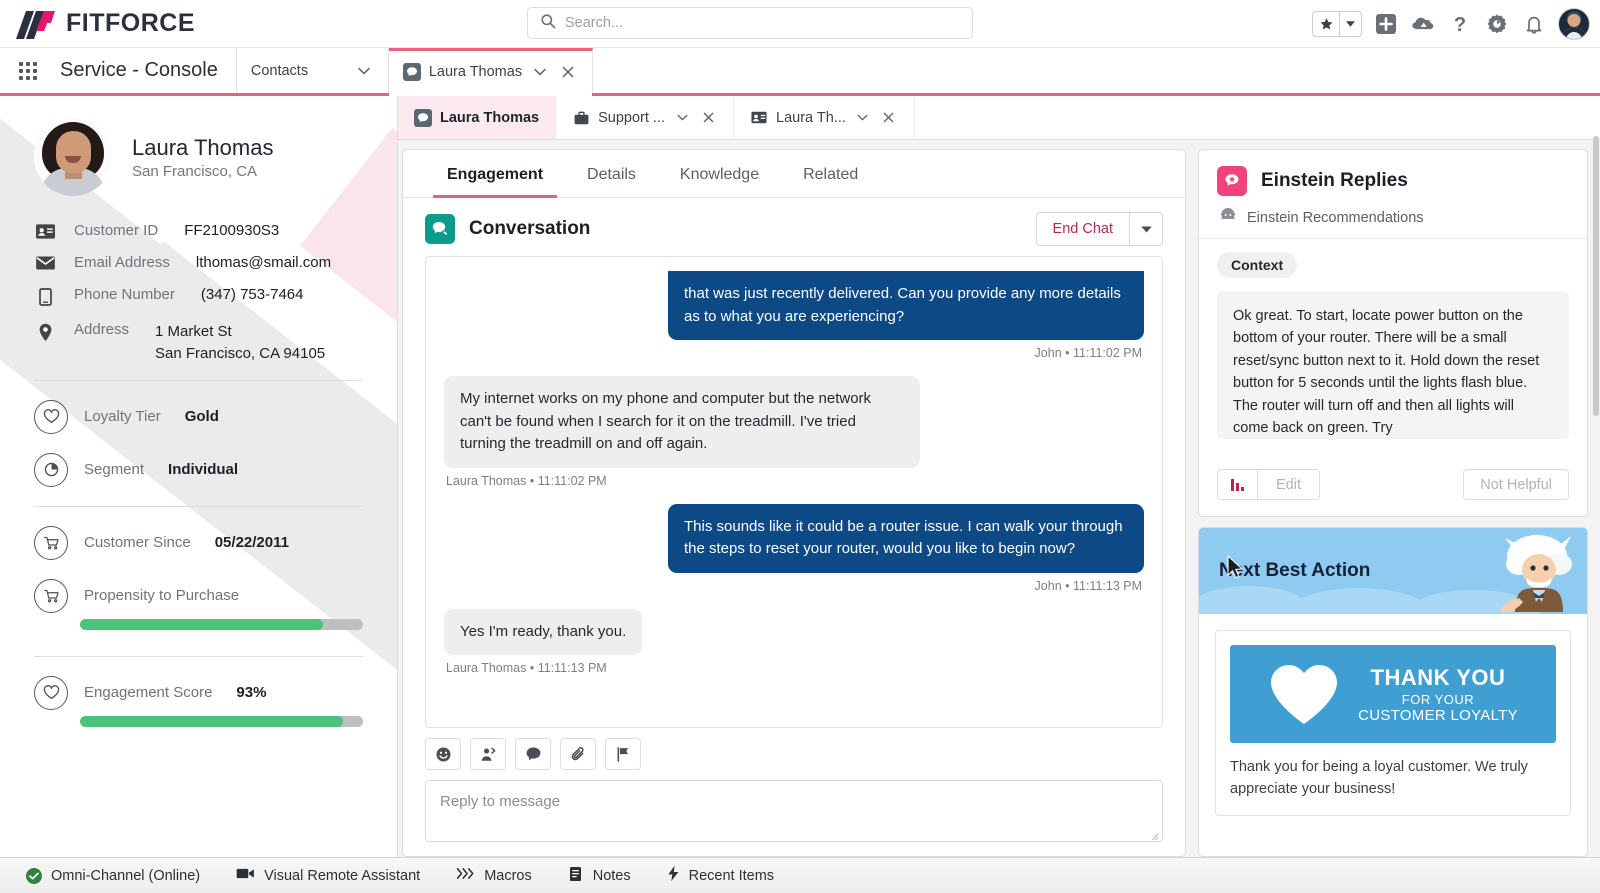 The image size is (1600, 893). I want to click on notes-icon, so click(576, 876).